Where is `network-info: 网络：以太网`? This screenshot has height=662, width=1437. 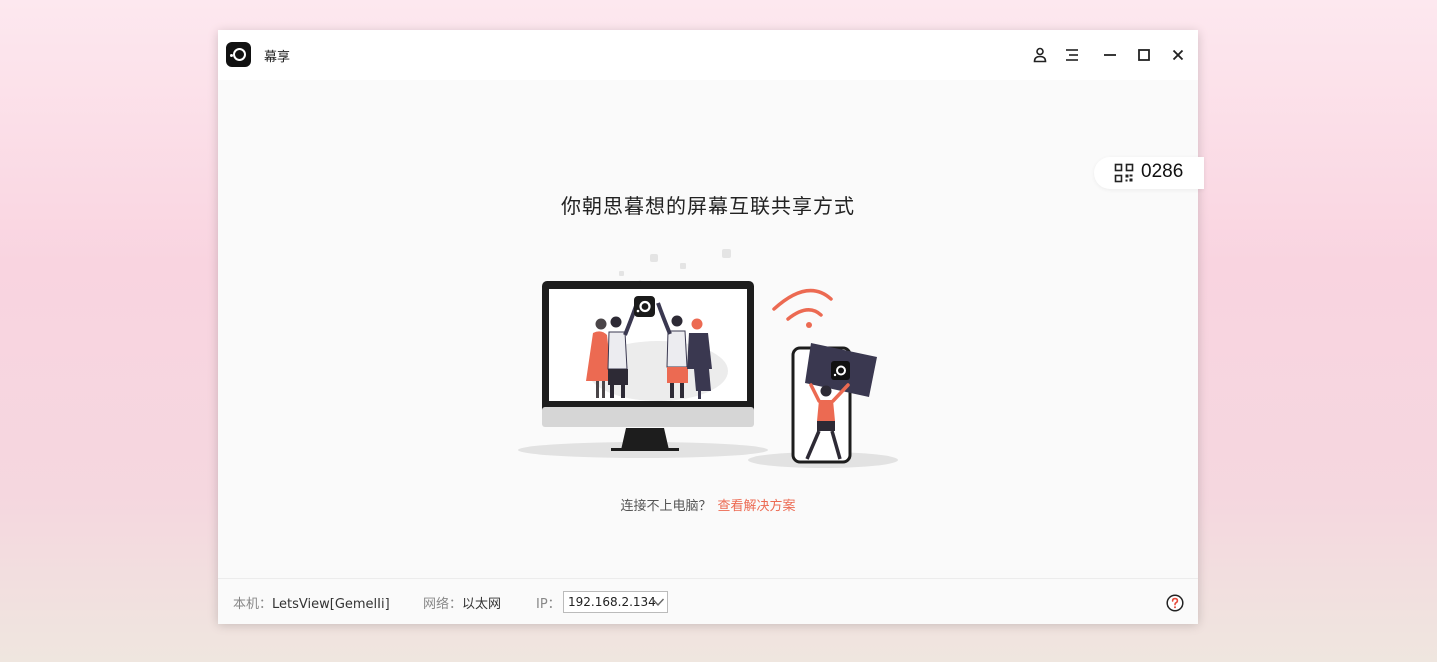 network-info: 网络：以太网 is located at coordinates (462, 602).